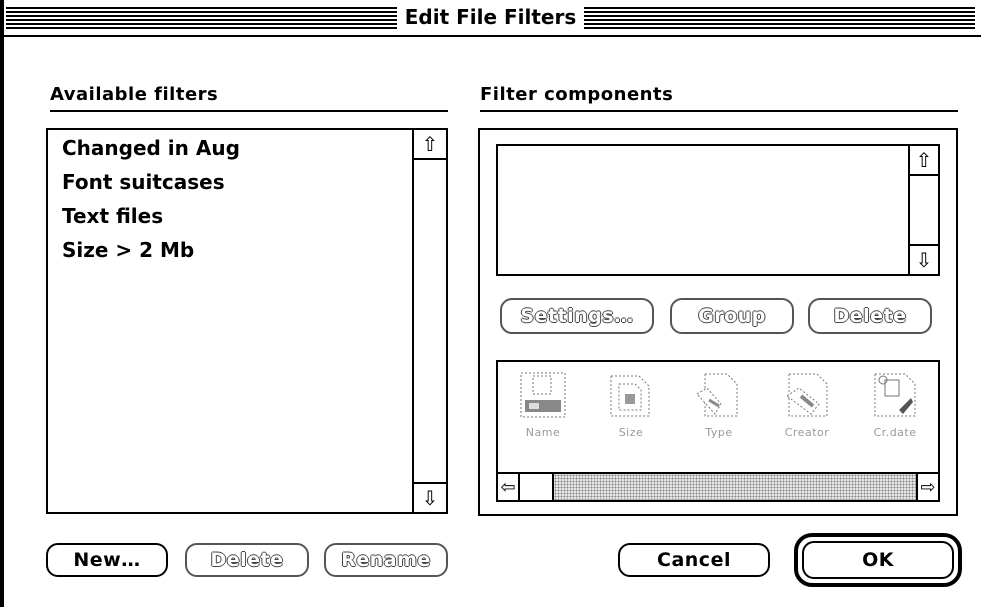  Describe the element at coordinates (895, 395) in the screenshot. I see `creation-date-icon` at that location.